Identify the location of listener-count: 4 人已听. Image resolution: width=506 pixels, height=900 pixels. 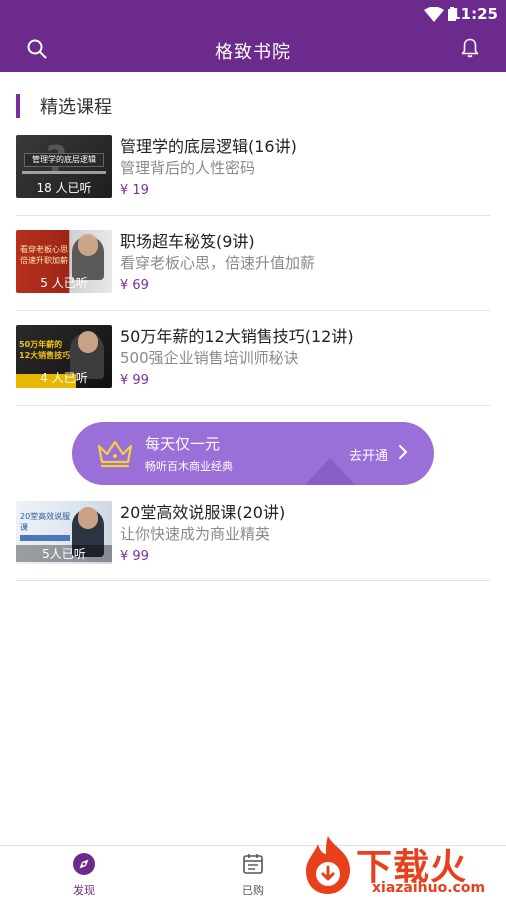
(64, 378).